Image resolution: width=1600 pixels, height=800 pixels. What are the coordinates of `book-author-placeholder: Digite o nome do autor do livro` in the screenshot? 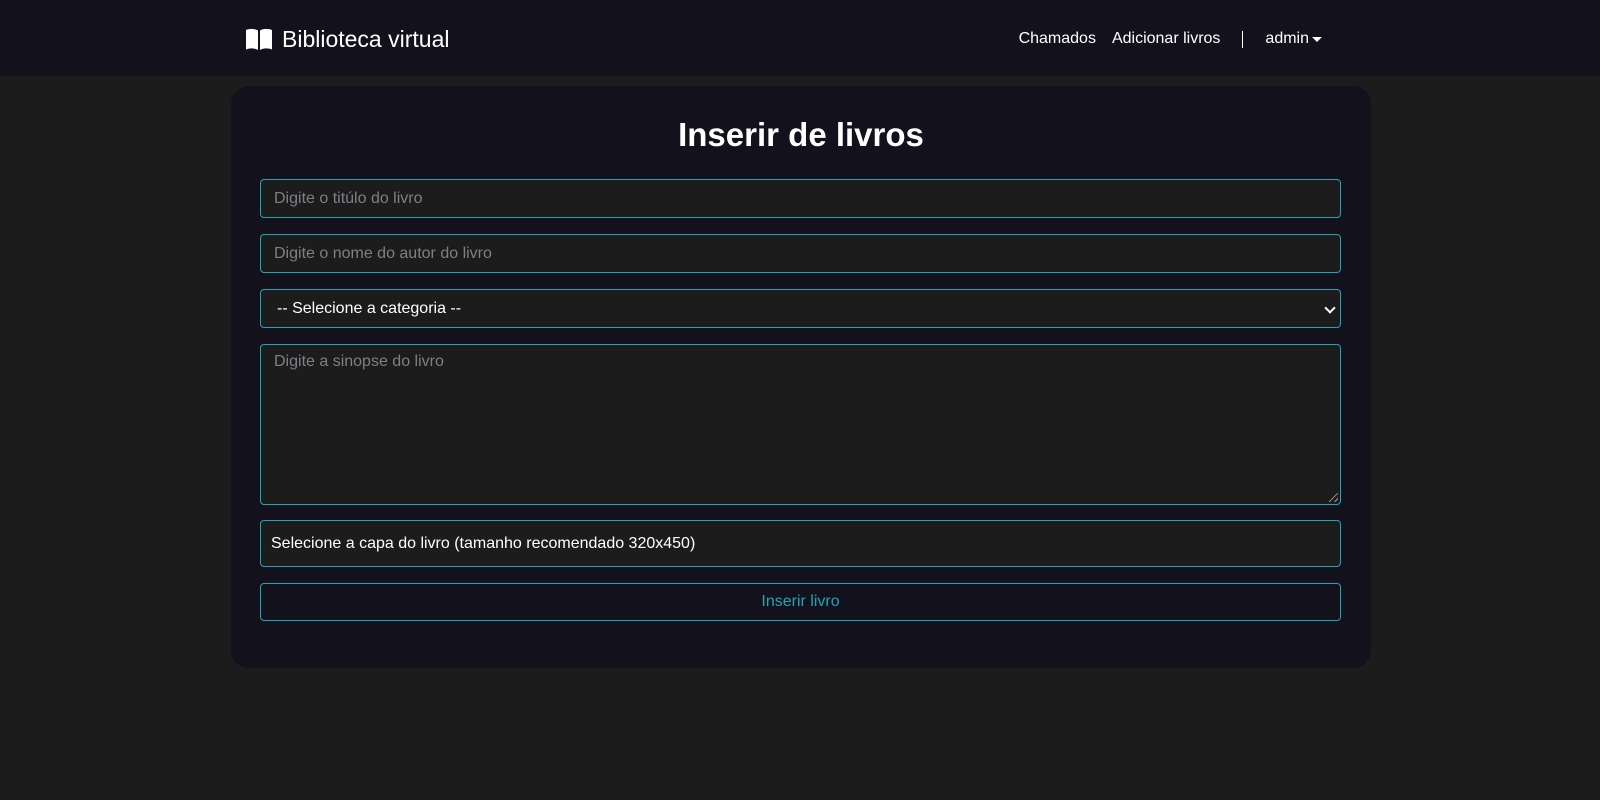 It's located at (383, 253).